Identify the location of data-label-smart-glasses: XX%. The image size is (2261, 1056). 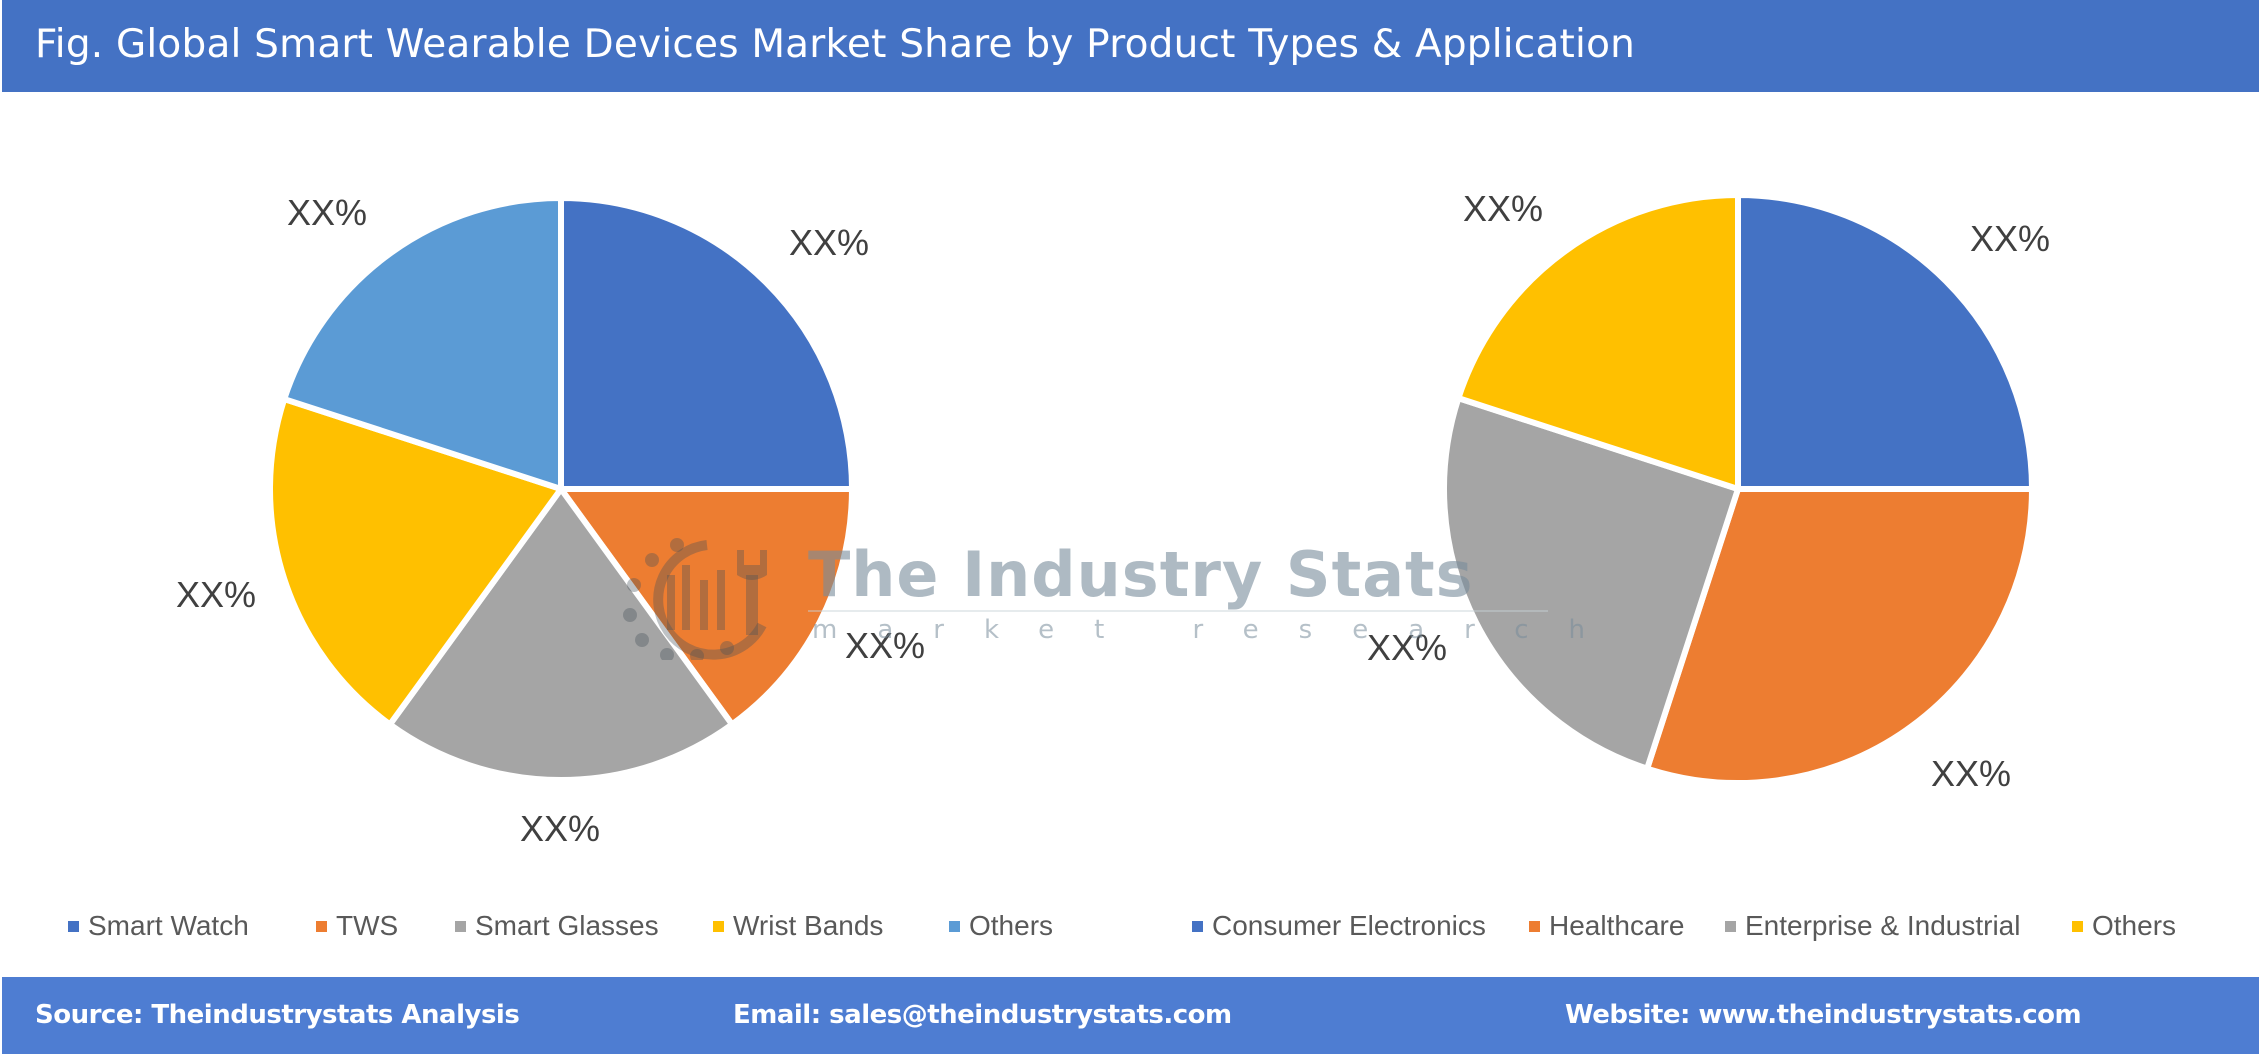
(560, 828).